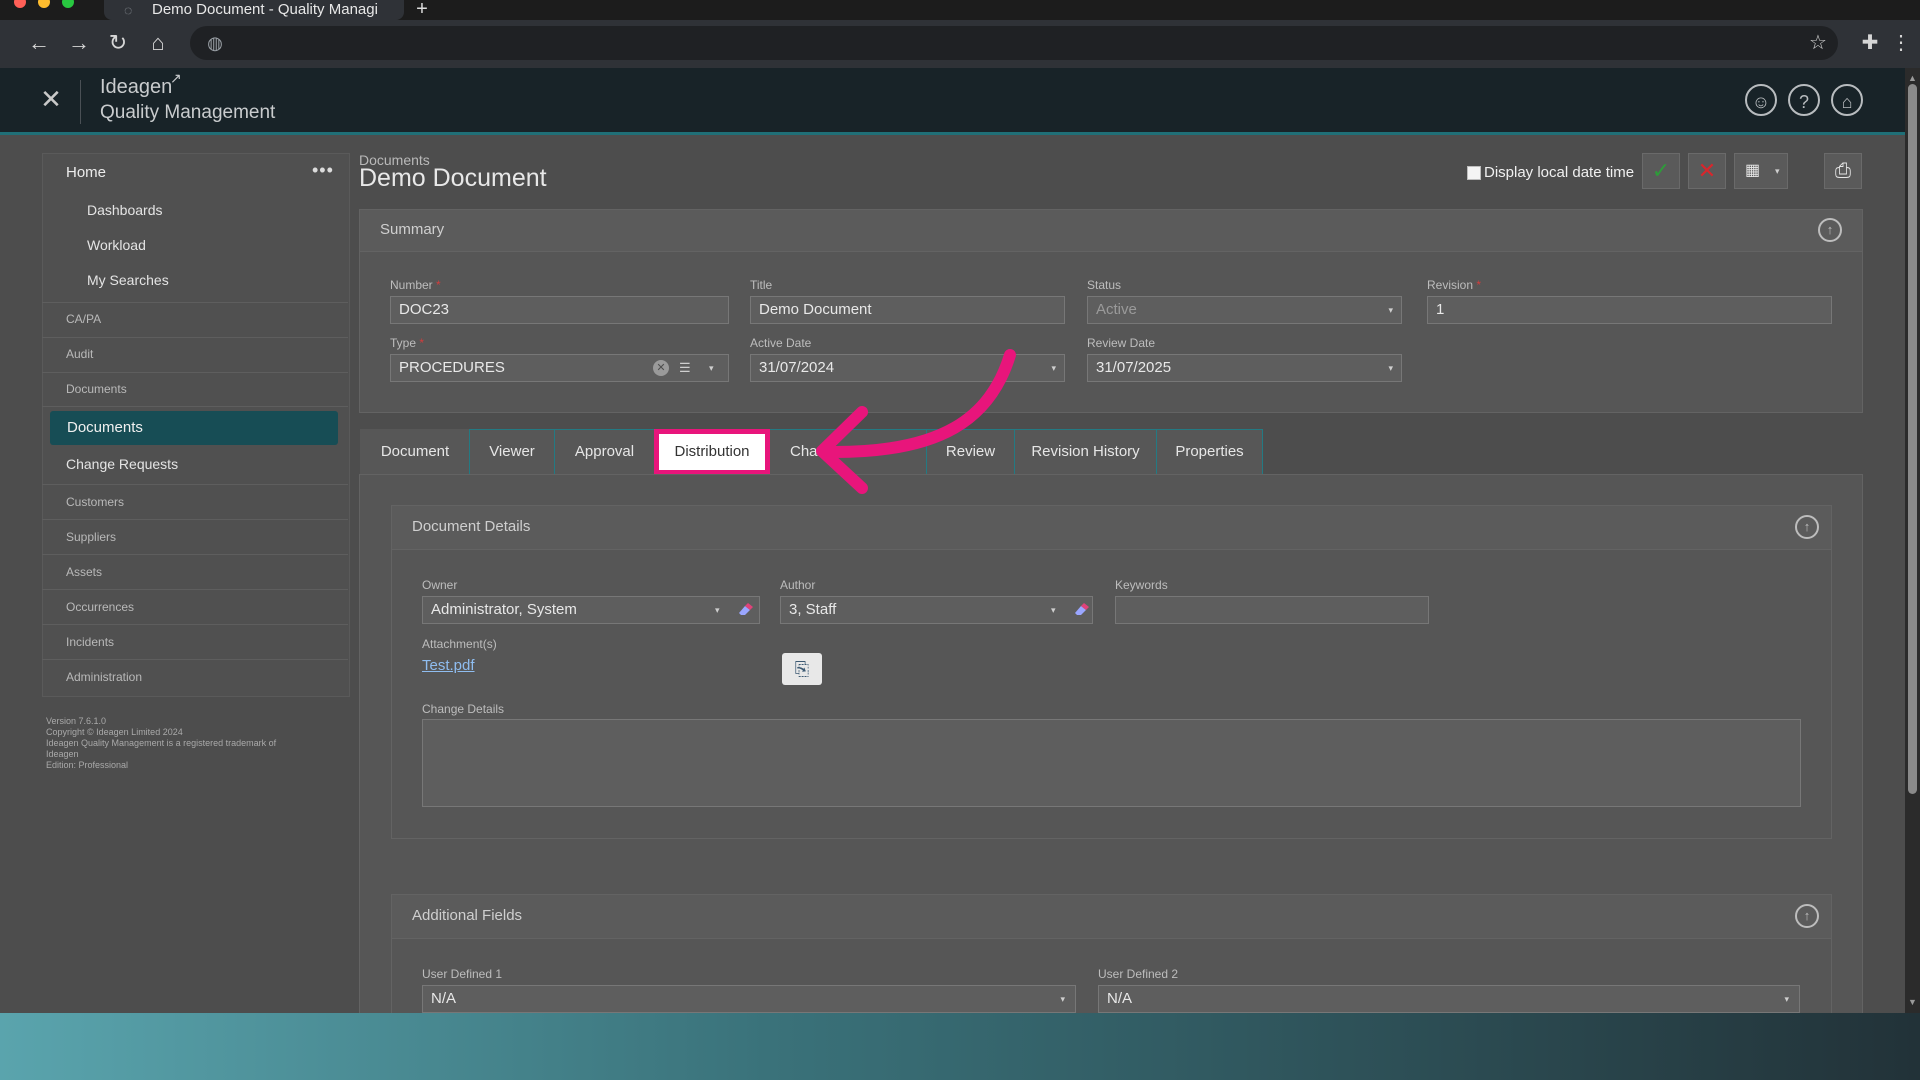  What do you see at coordinates (960, 1046) in the screenshot?
I see `desktop-background` at bounding box center [960, 1046].